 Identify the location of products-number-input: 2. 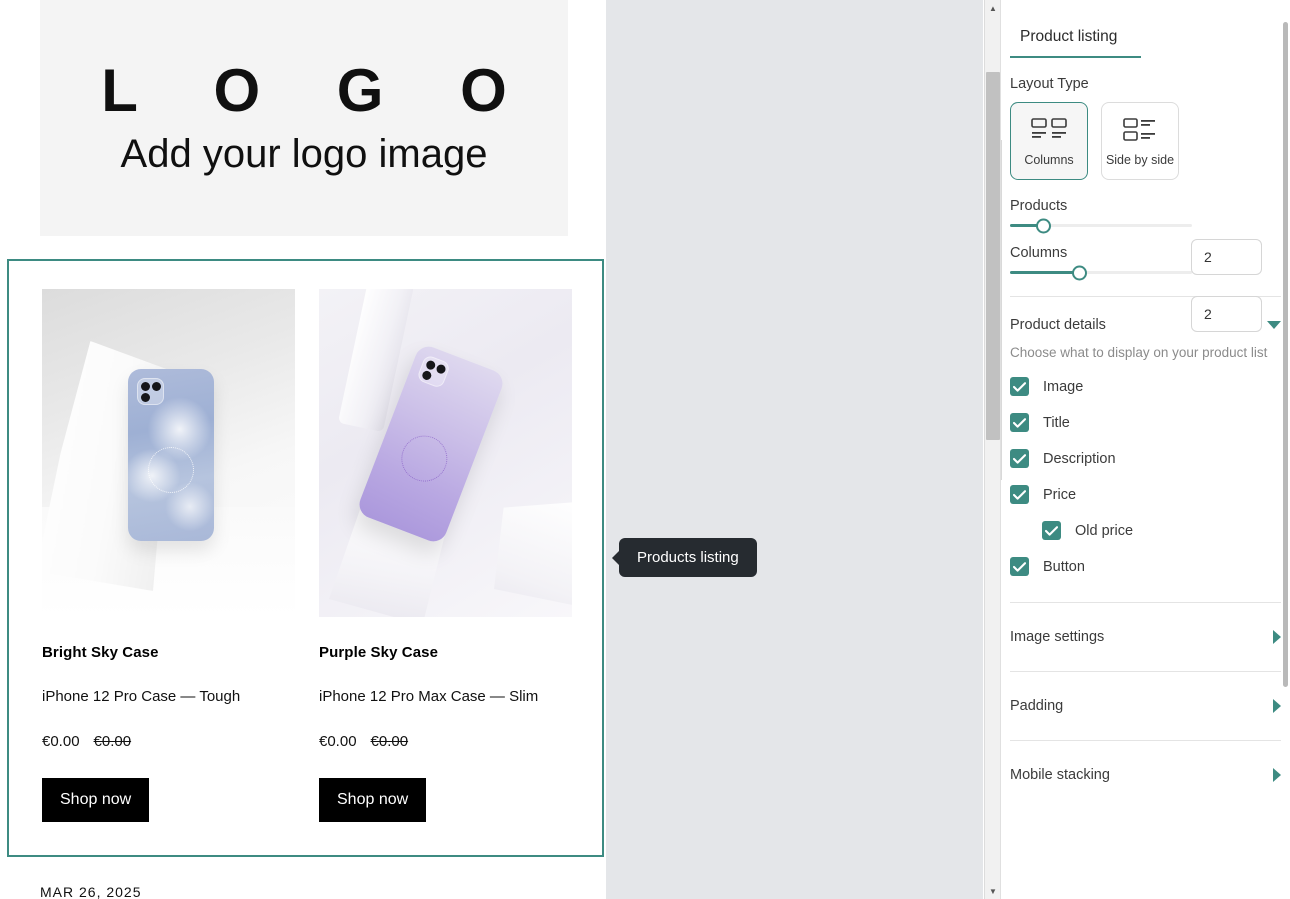
(1226, 257).